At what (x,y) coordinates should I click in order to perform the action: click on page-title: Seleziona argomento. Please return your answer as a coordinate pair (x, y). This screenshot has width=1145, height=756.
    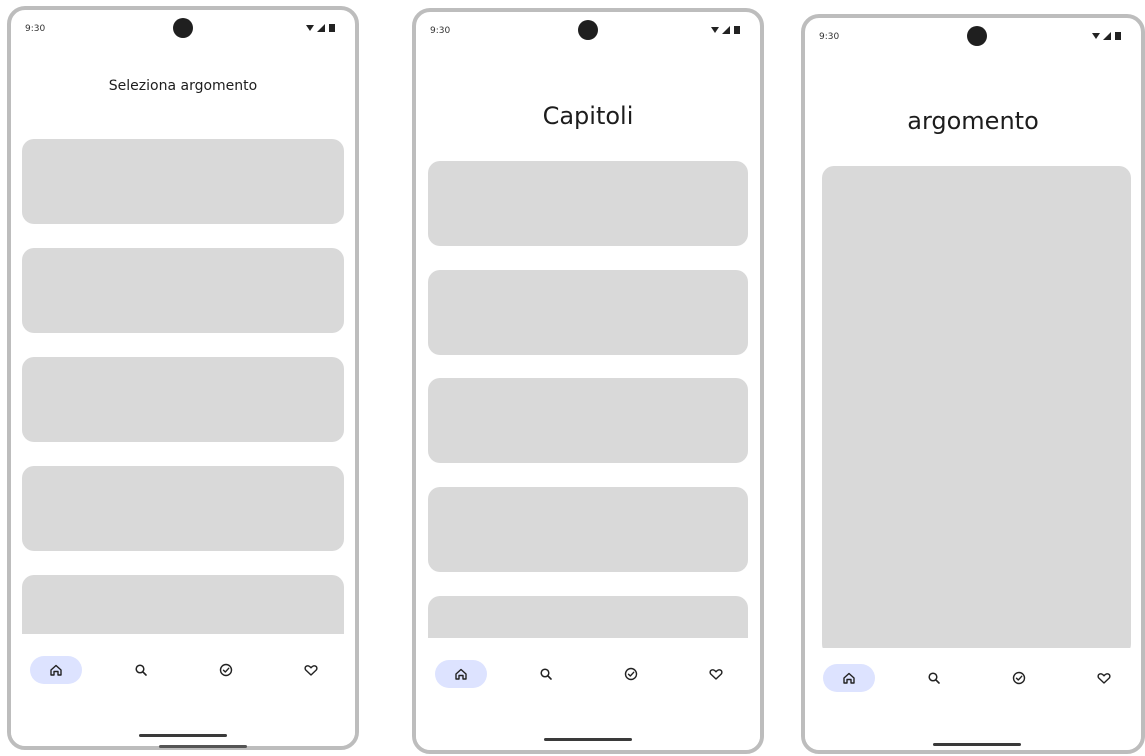
    Looking at the image, I should click on (183, 86).